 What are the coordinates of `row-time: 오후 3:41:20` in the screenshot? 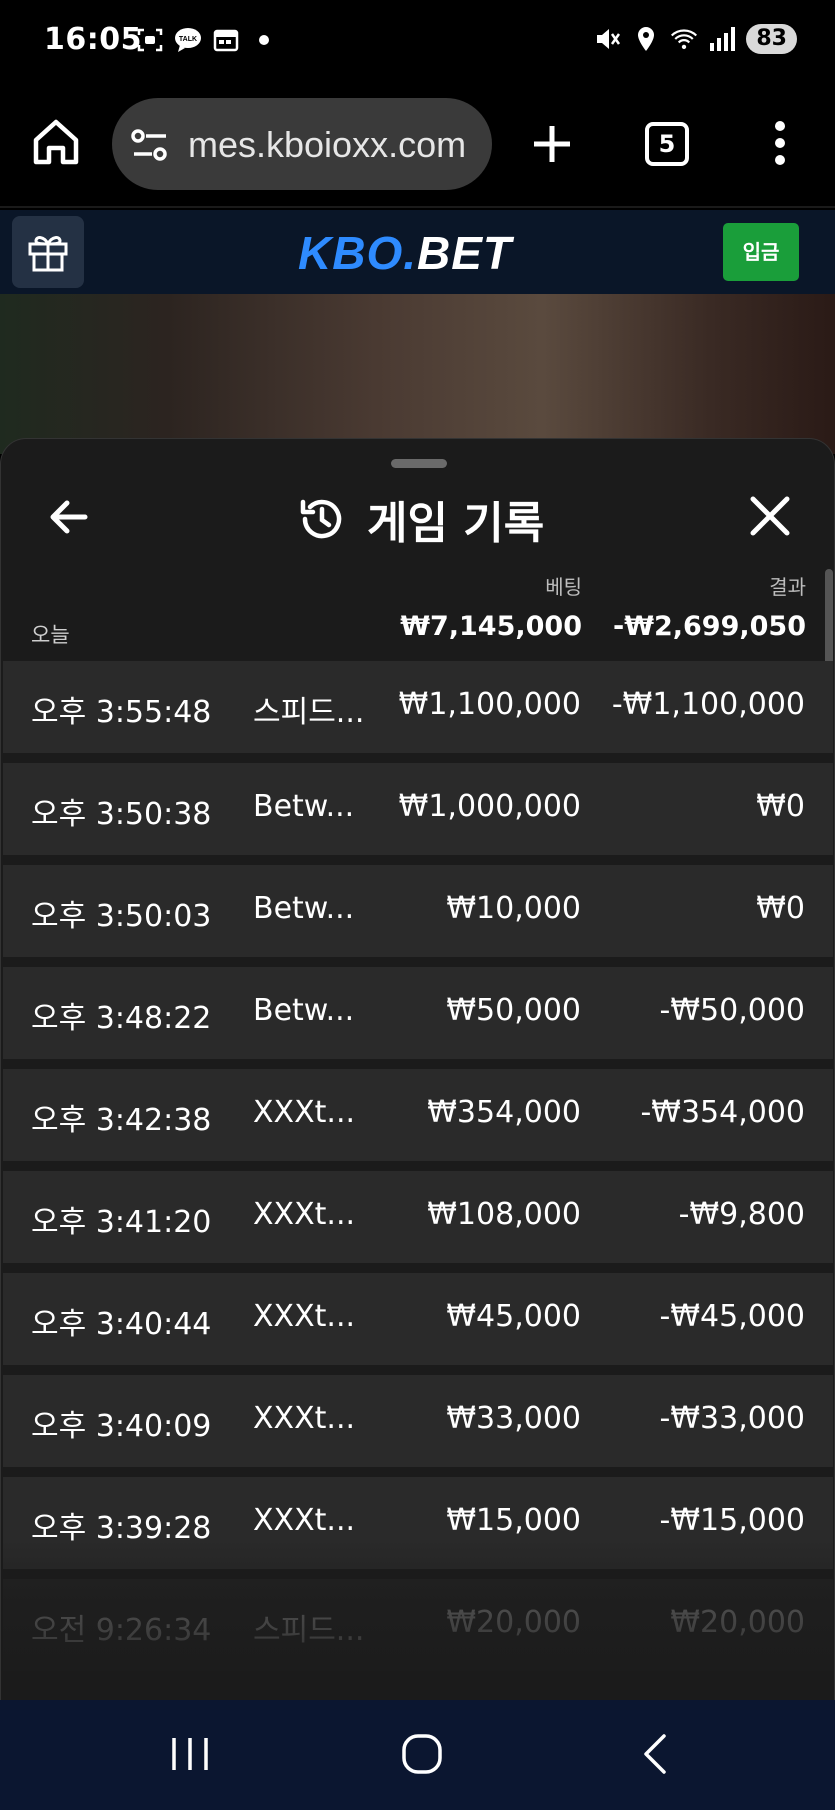 It's located at (121, 1222).